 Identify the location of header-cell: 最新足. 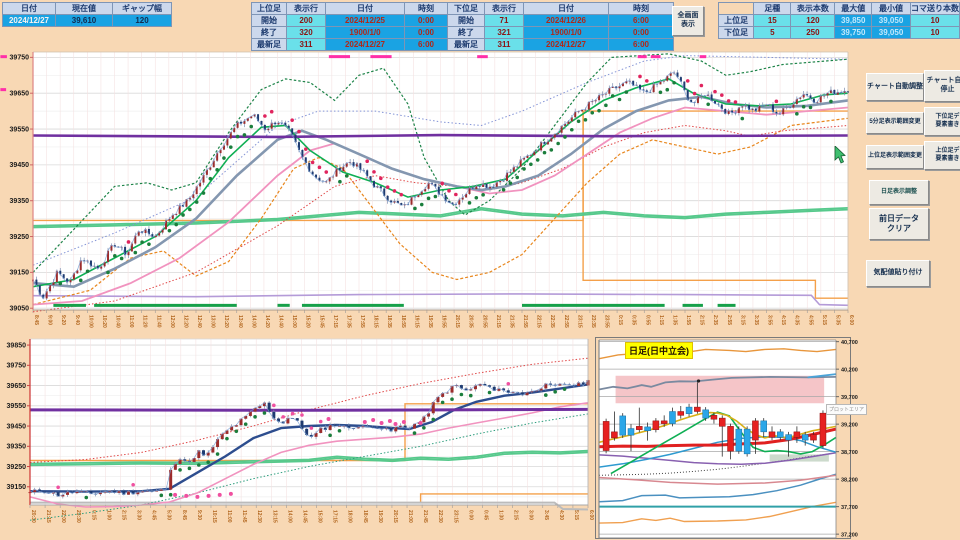
(269, 44).